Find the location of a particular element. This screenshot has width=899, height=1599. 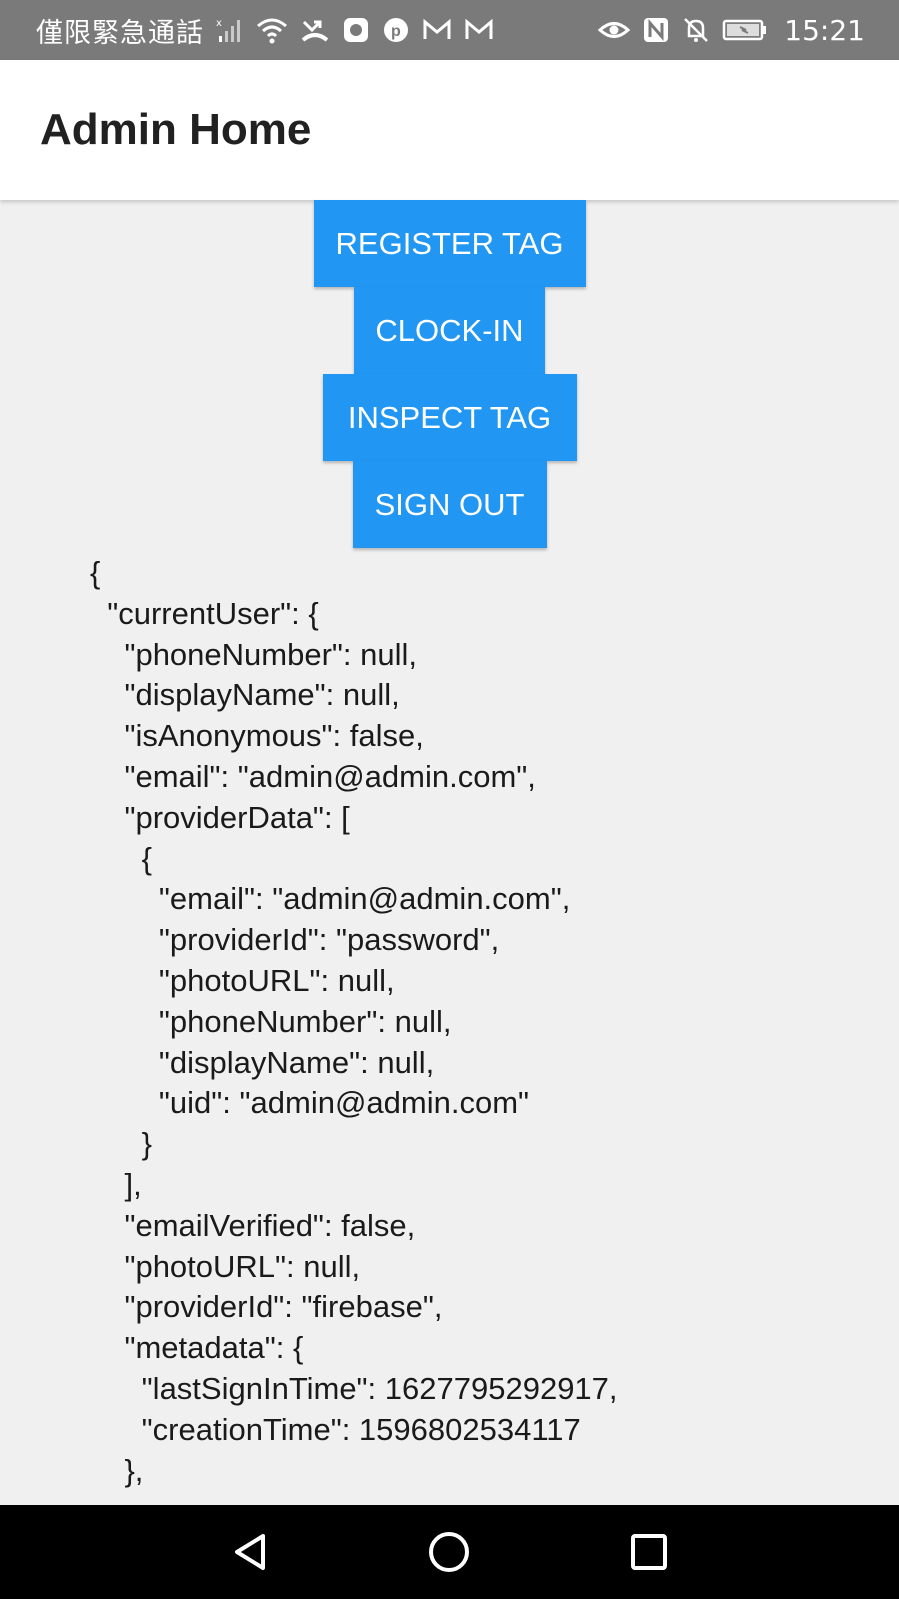

svg-text: p is located at coordinates (396, 31).